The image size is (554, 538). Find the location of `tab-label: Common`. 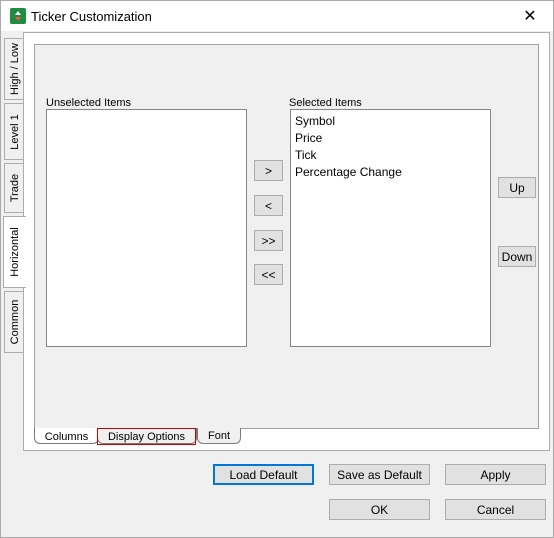

tab-label: Common is located at coordinates (15, 322).